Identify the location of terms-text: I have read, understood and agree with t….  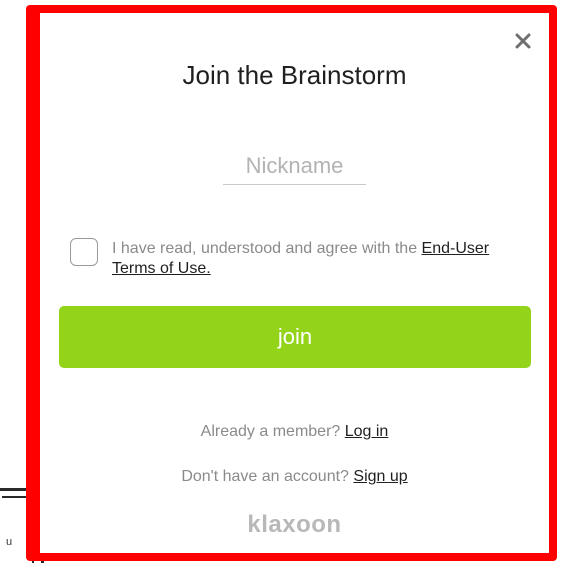
(267, 248).